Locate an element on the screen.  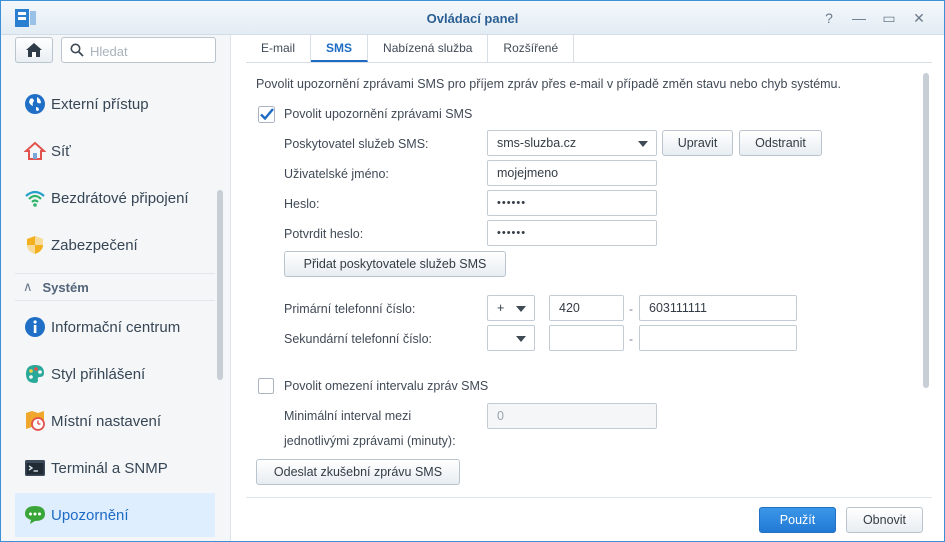
reset-button: Obnovit is located at coordinates (884, 520).